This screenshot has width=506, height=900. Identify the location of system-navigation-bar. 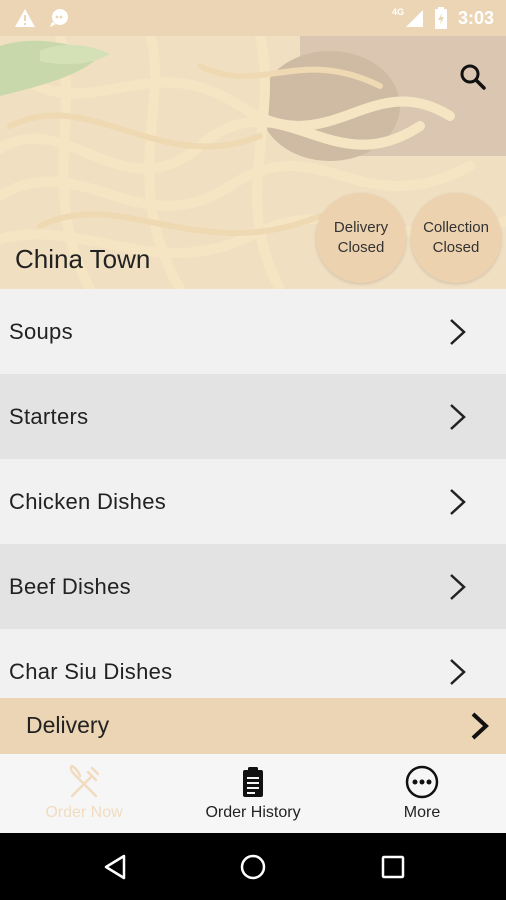
(253, 866).